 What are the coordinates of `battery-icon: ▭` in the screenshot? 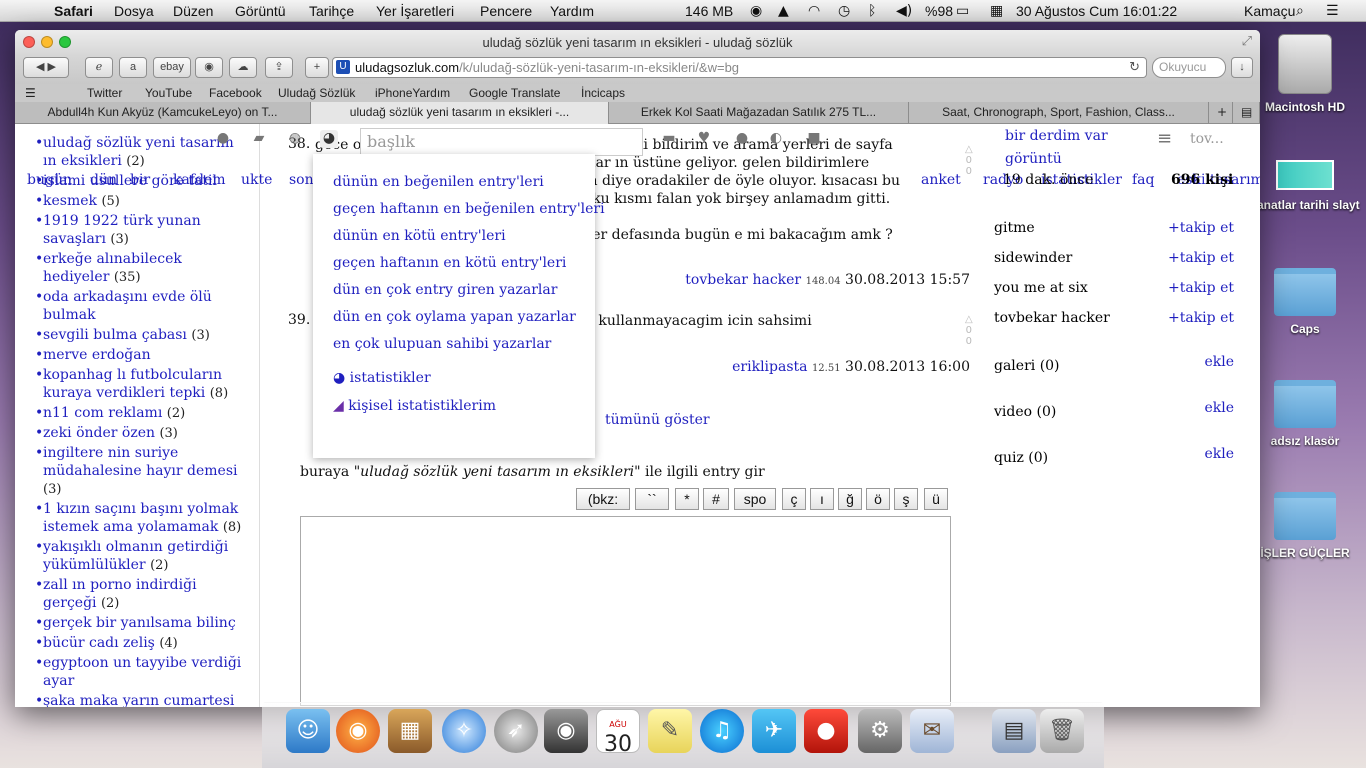 It's located at (962, 11).